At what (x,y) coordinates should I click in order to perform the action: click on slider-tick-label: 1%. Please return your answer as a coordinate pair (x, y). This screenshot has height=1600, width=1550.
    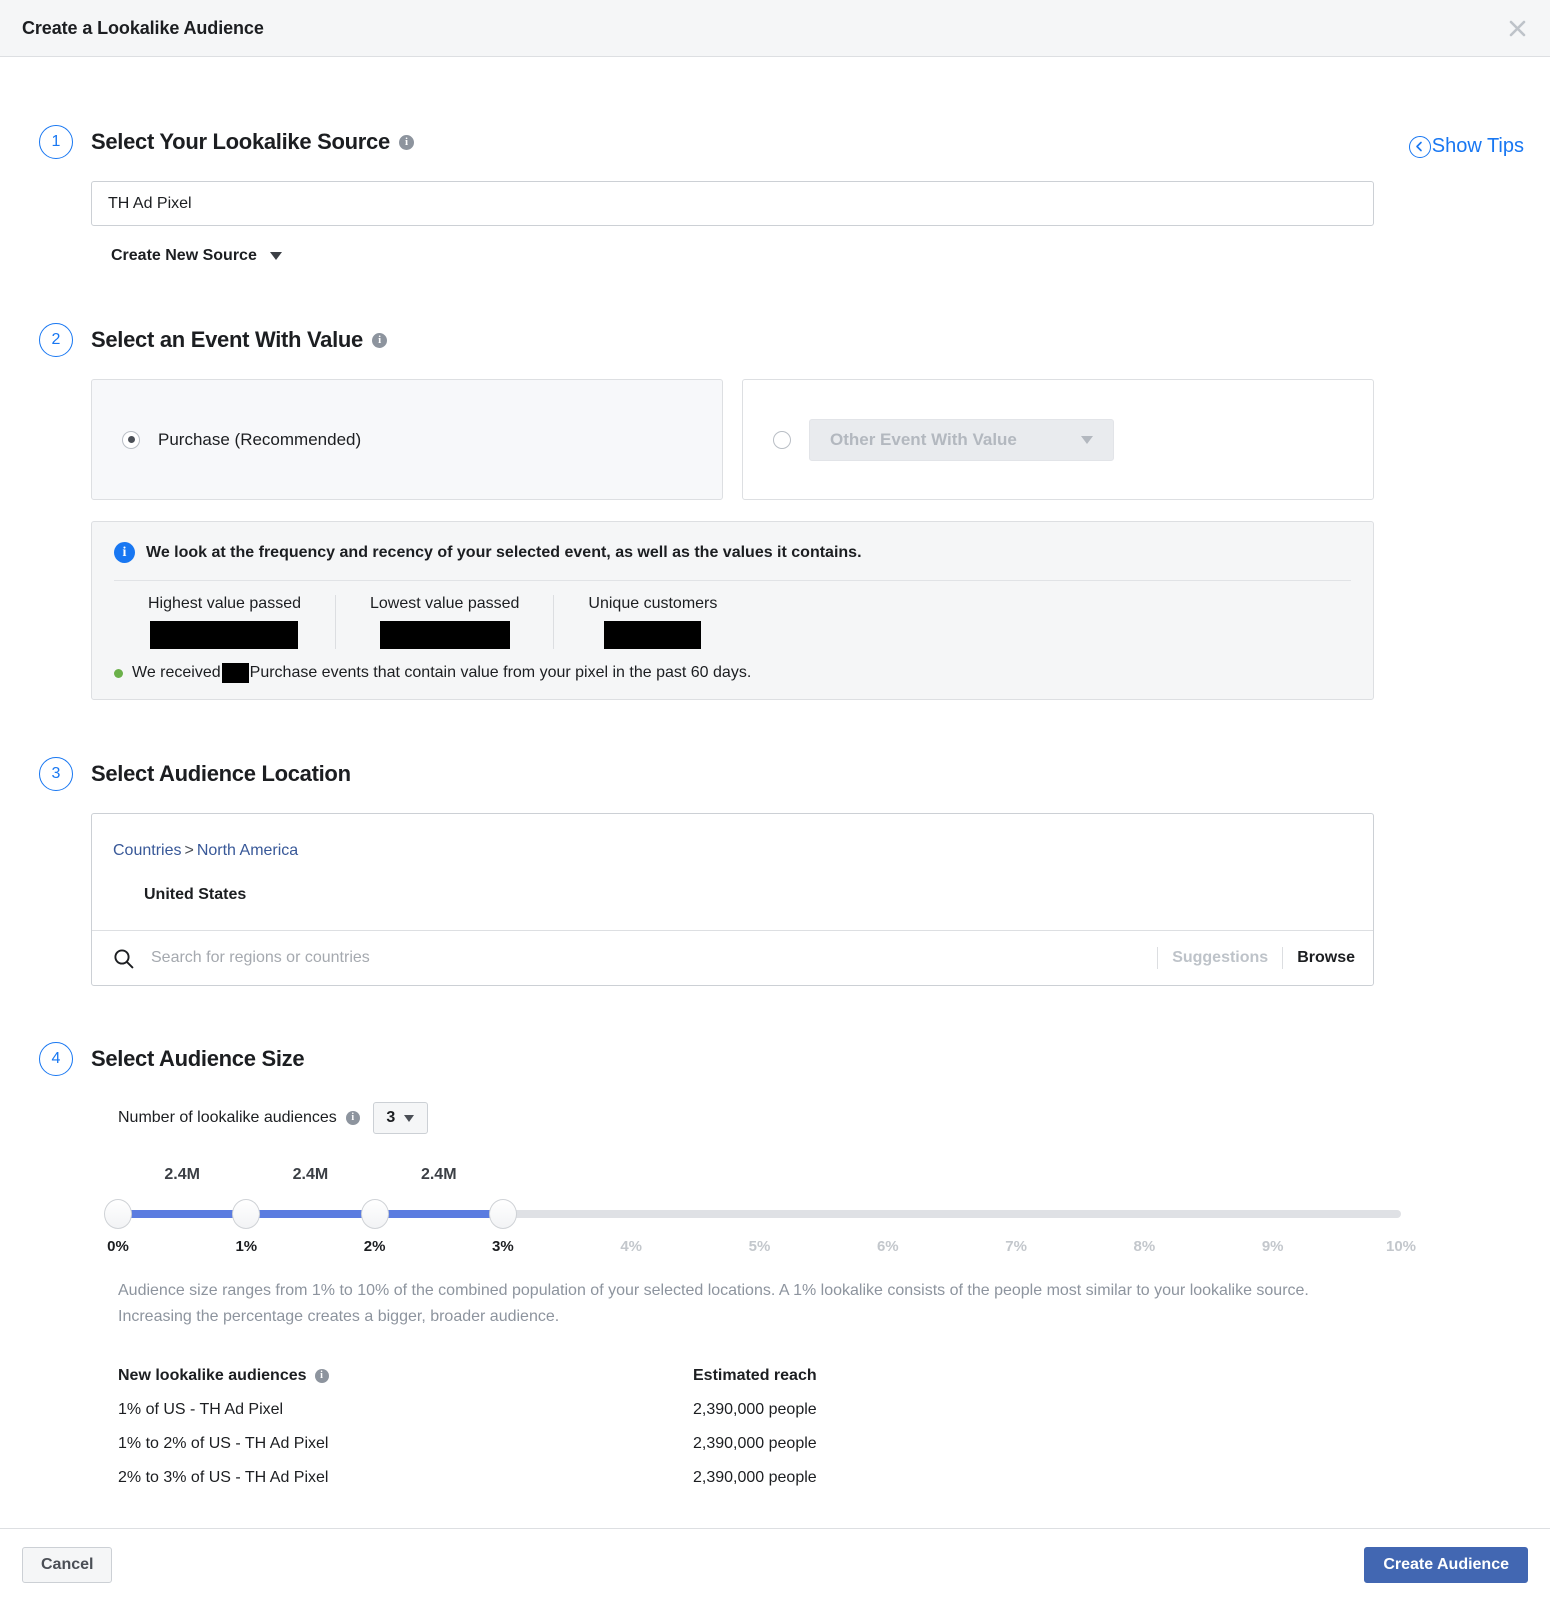
    Looking at the image, I should click on (246, 1246).